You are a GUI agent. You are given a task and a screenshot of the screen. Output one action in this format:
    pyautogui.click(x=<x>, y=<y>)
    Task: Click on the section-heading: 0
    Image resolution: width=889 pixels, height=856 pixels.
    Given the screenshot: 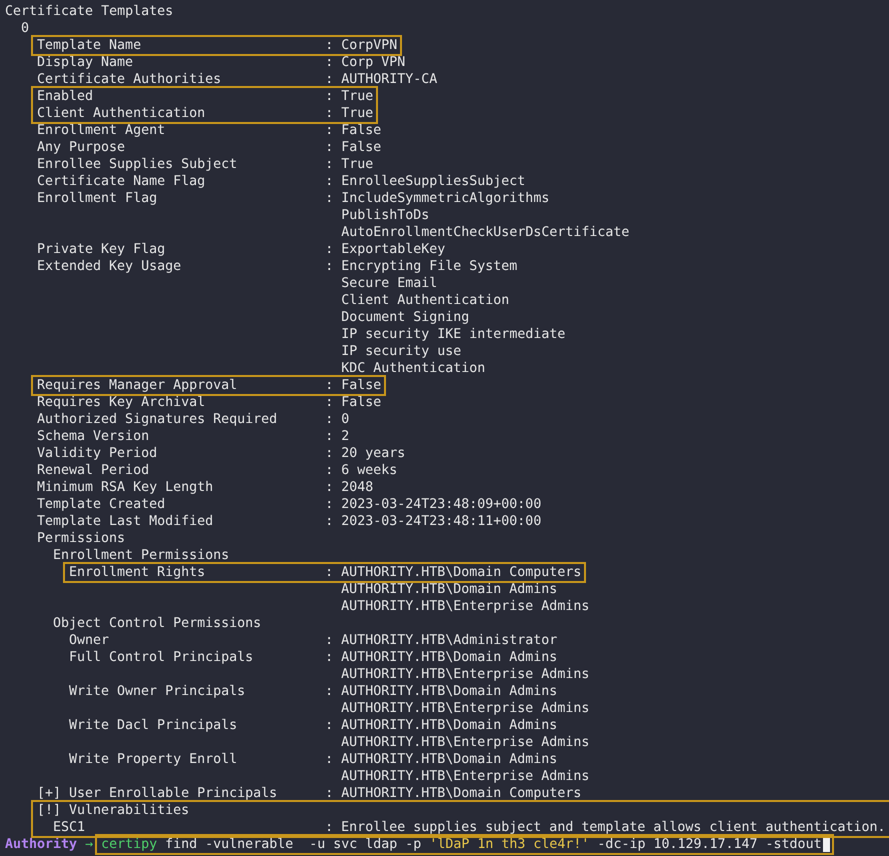 What is the action you would take?
    pyautogui.click(x=25, y=28)
    